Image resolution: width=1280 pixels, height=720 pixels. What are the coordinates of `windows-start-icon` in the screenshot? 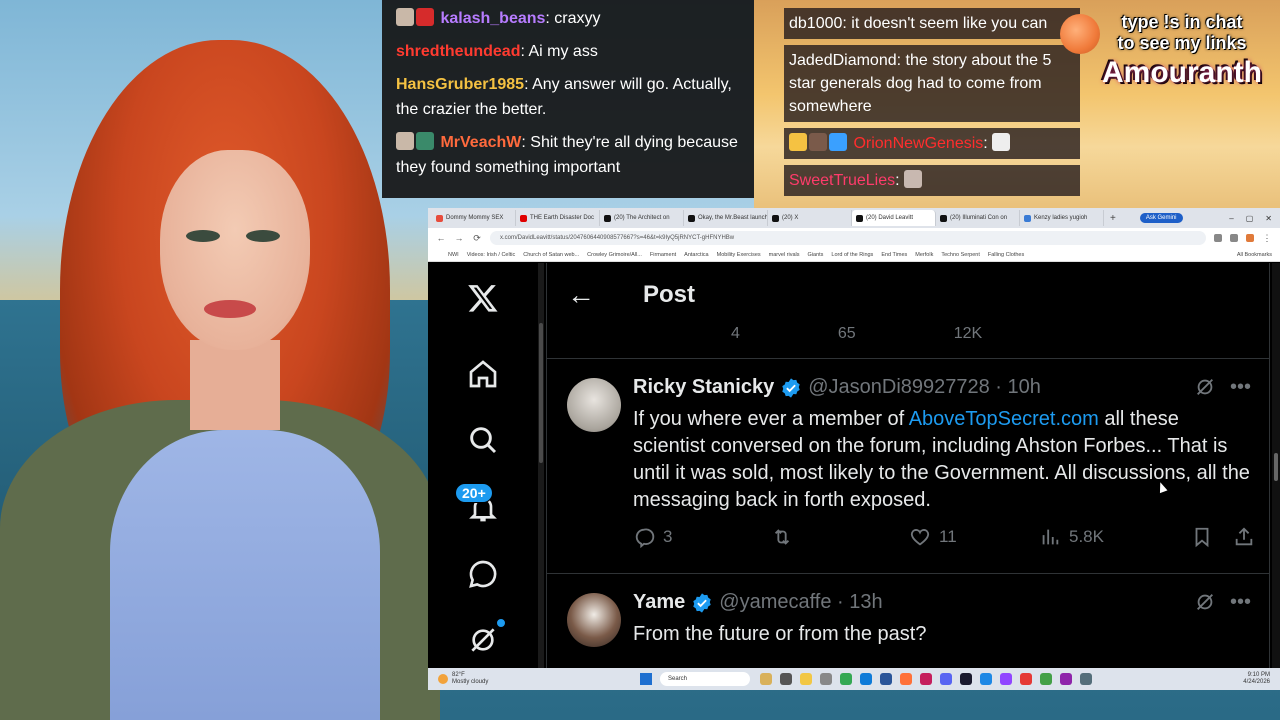 It's located at (646, 679).